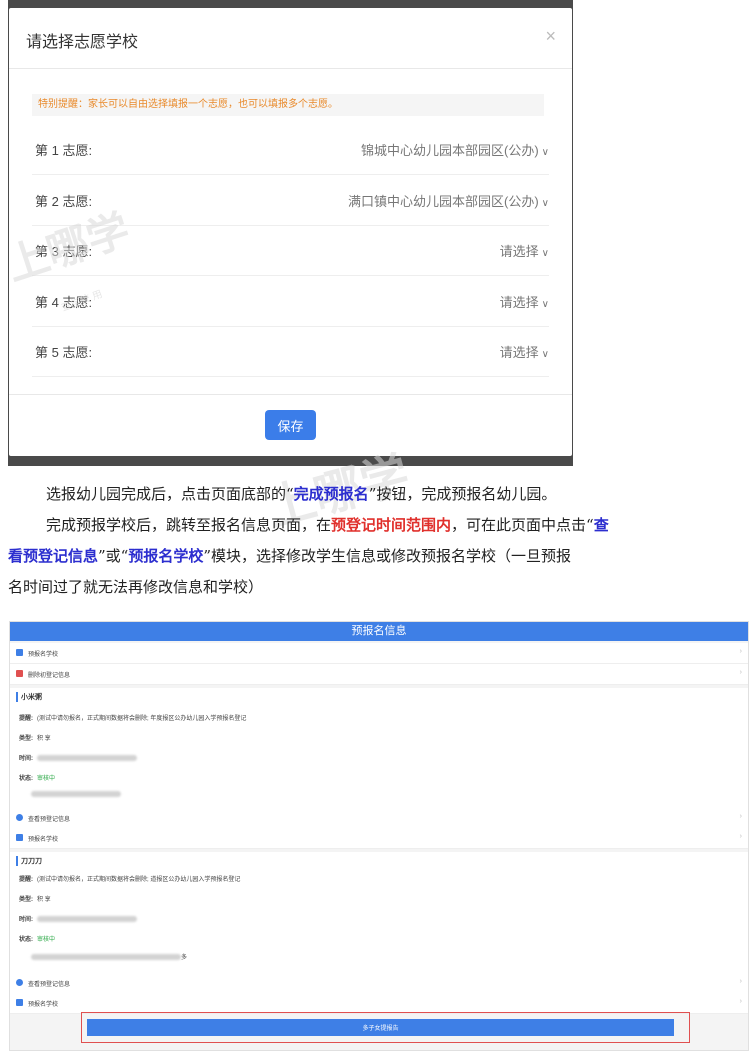  What do you see at coordinates (49, 676) in the screenshot?
I see `row-label: 删除初登记信息` at bounding box center [49, 676].